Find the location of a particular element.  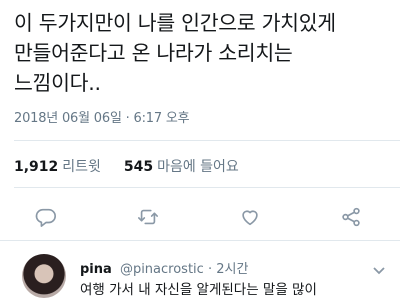

reply-button is located at coordinates (46, 217).